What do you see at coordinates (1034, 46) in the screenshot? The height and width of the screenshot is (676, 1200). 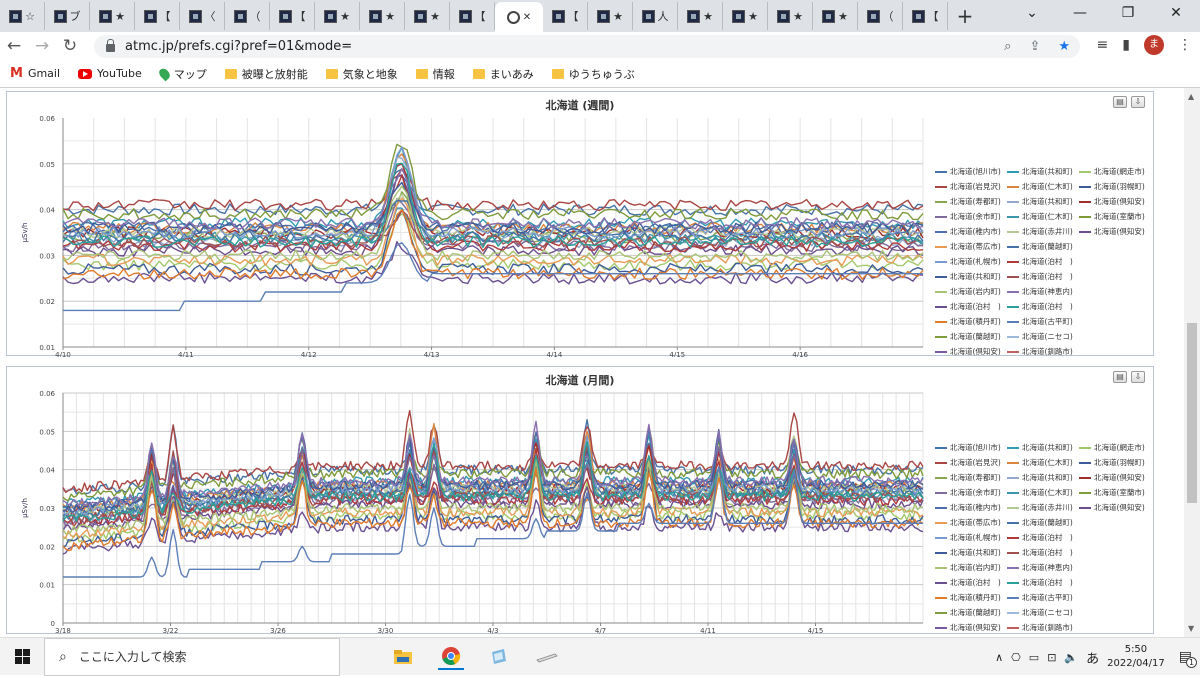 I see `share-icon: ⇪` at bounding box center [1034, 46].